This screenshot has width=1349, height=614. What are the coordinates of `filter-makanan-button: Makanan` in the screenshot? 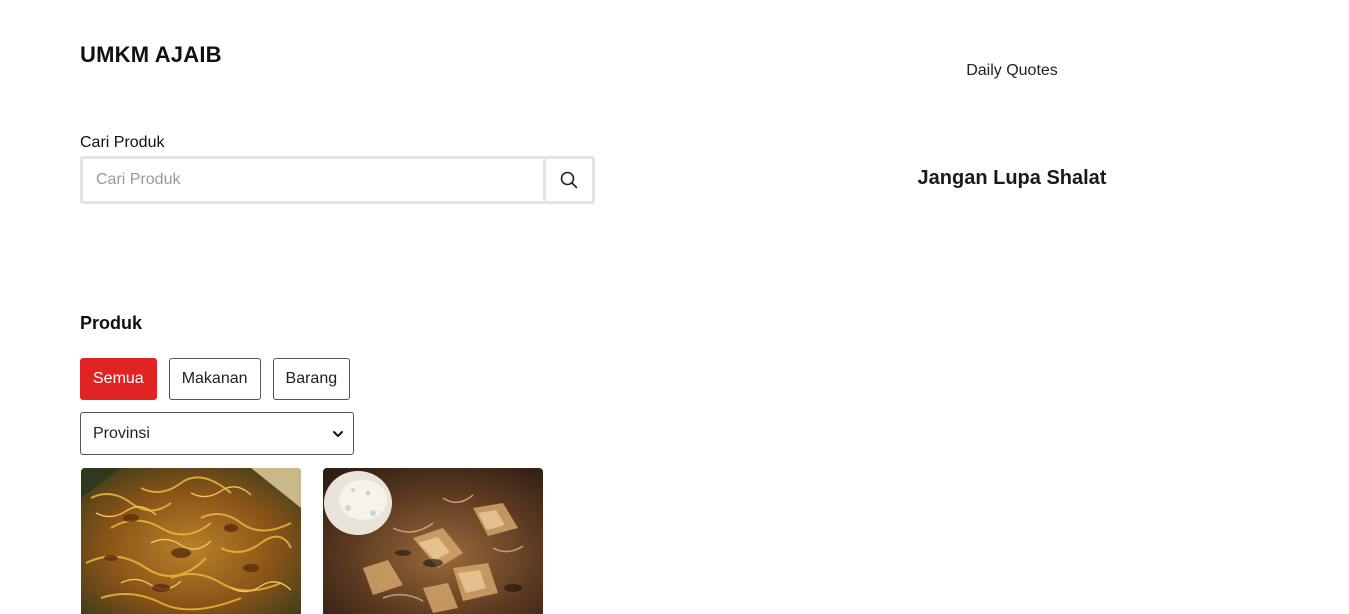 It's located at (214, 379).